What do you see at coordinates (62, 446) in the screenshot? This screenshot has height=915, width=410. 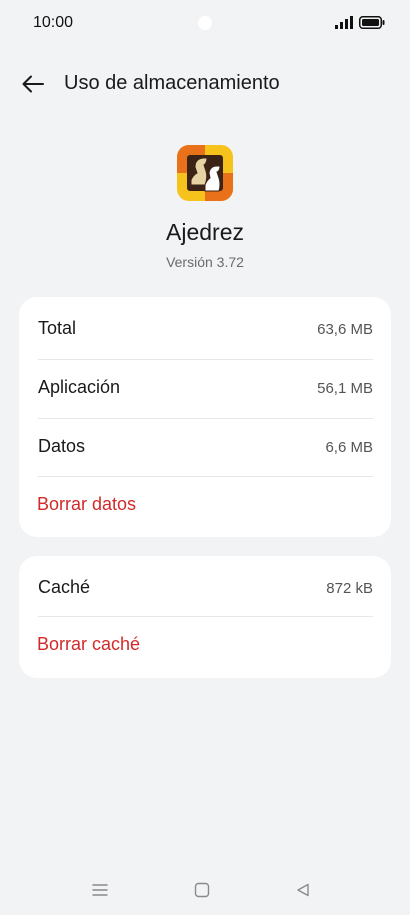 I see `data-label: Datos` at bounding box center [62, 446].